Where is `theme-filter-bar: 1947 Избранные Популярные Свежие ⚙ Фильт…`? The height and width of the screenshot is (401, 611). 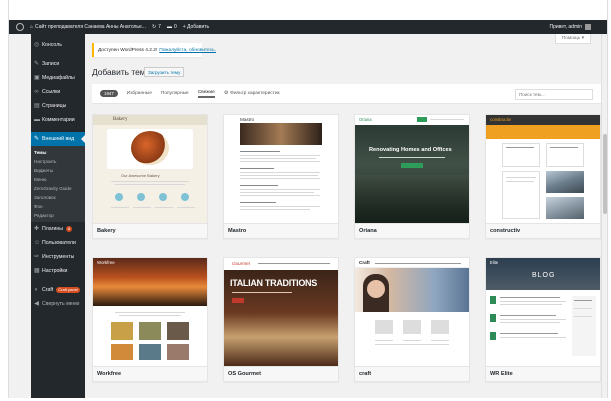 theme-filter-bar: 1947 Избранные Популярные Свежие ⚙ Фильт… is located at coordinates (347, 94).